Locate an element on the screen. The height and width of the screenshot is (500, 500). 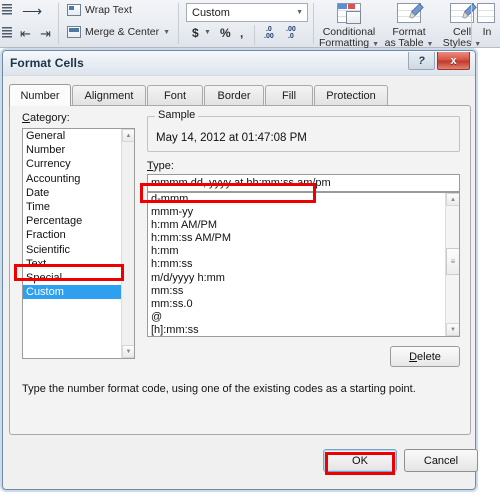
type-list-item: mm:ss.0 is located at coordinates (303, 304).